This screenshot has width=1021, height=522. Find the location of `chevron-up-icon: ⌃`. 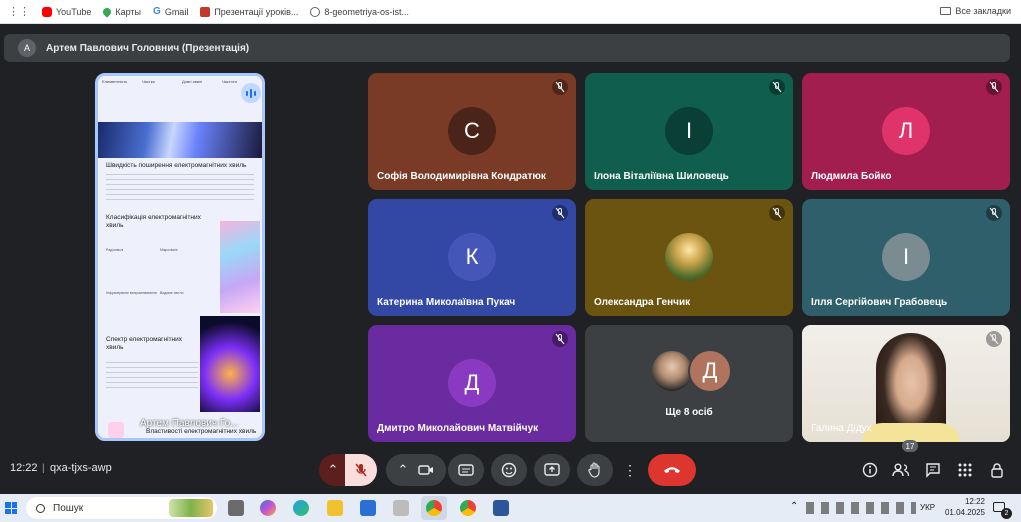

chevron-up-icon: ⌃ is located at coordinates (333, 469).